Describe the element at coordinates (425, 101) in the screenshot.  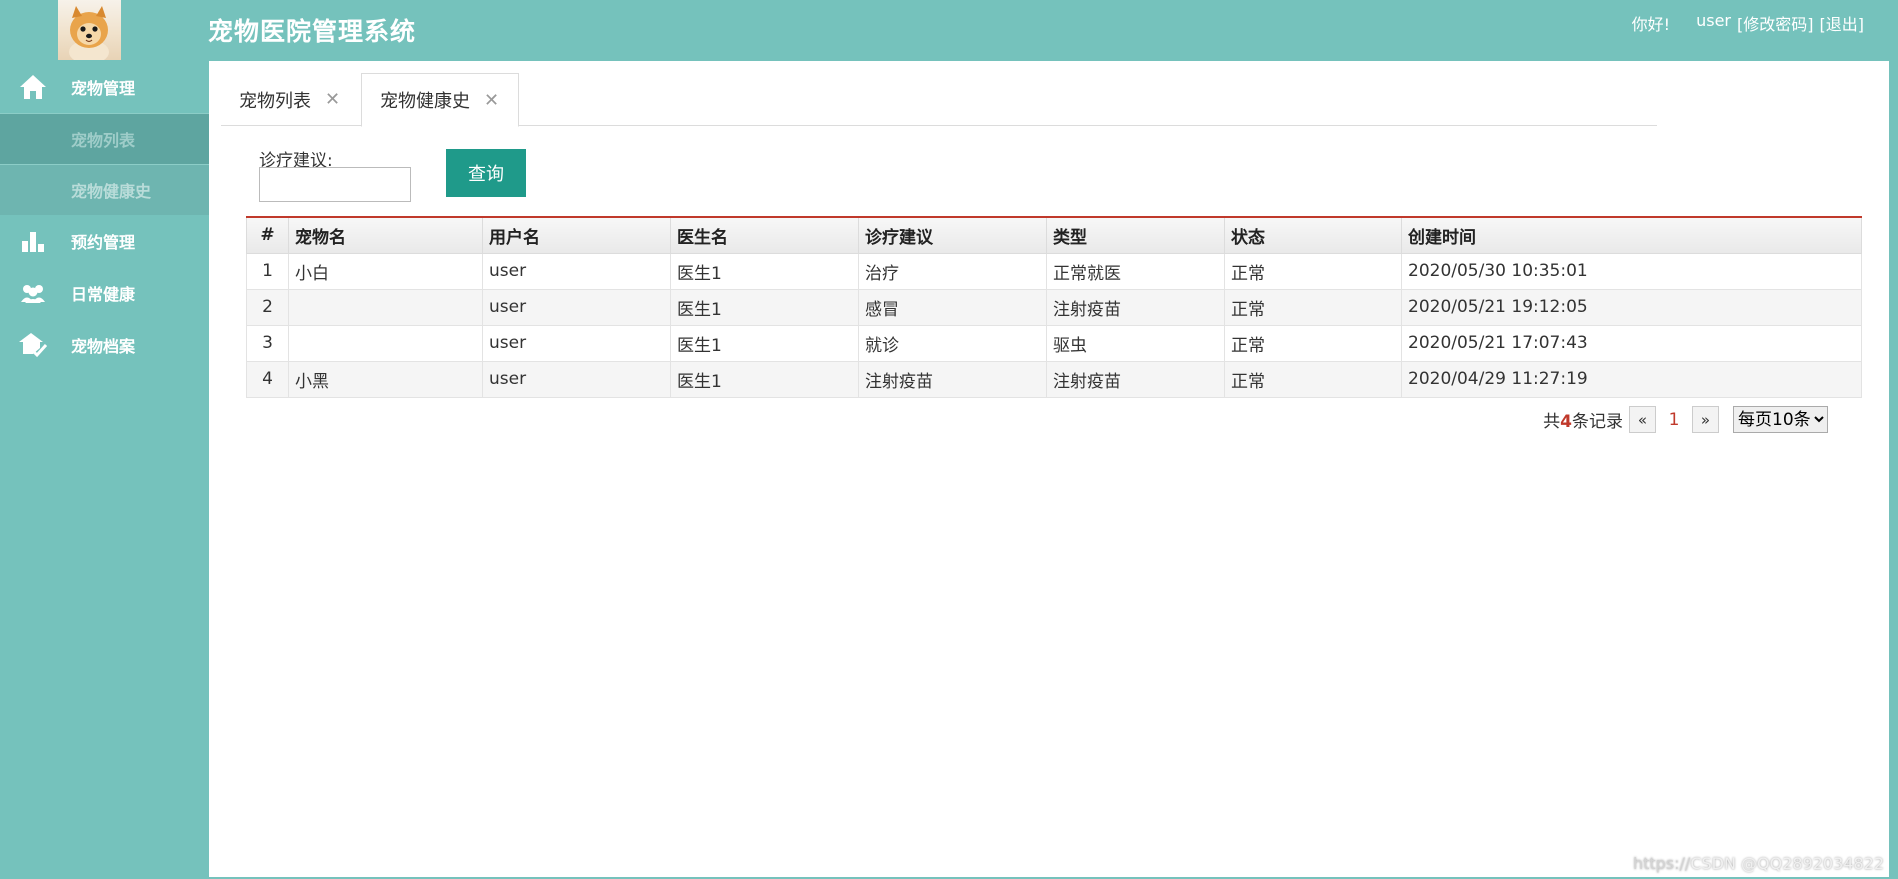
I see `tab-label: 宠物健康史` at that location.